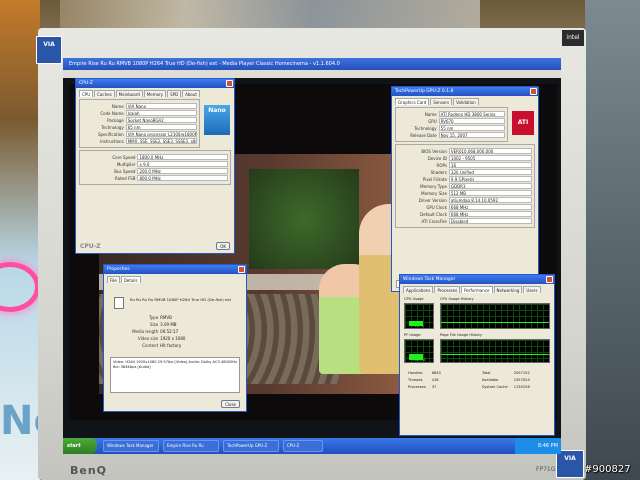 This screenshot has height=480, width=640. I want to click on cpuz-row: Technology 65 nm, so click(139, 127).